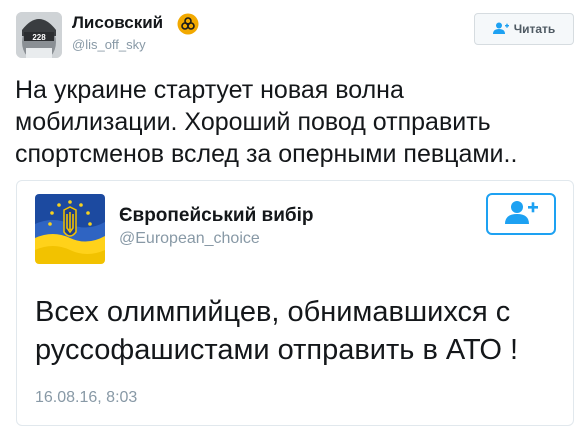  I want to click on quoted-author-handle: @European_choice, so click(189, 239).